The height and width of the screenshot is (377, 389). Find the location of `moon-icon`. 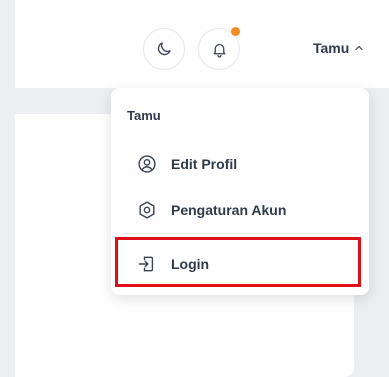

moon-icon is located at coordinates (164, 49).